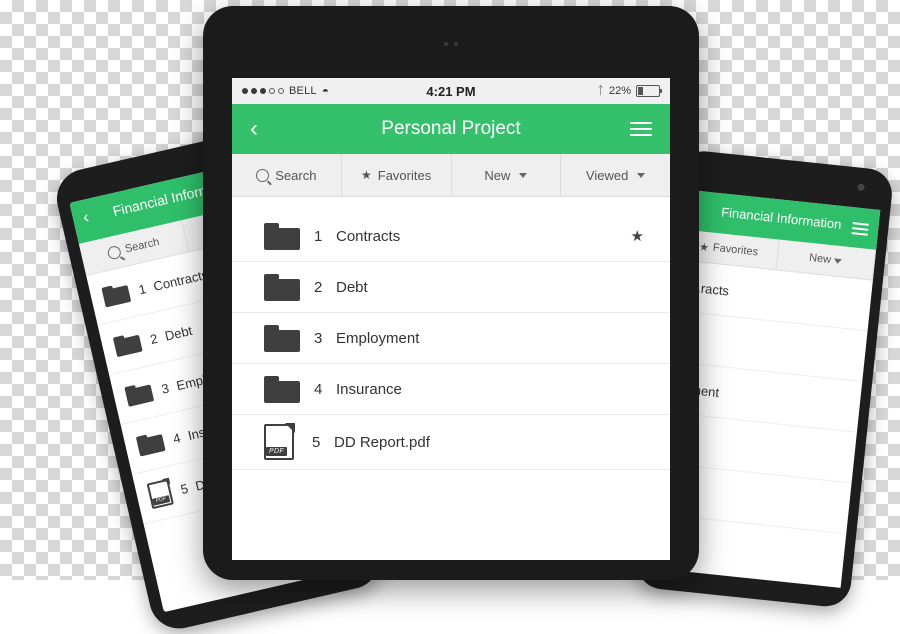 This screenshot has width=900, height=634. What do you see at coordinates (451, 389) in the screenshot?
I see `table-row: 4 Insurance` at bounding box center [451, 389].